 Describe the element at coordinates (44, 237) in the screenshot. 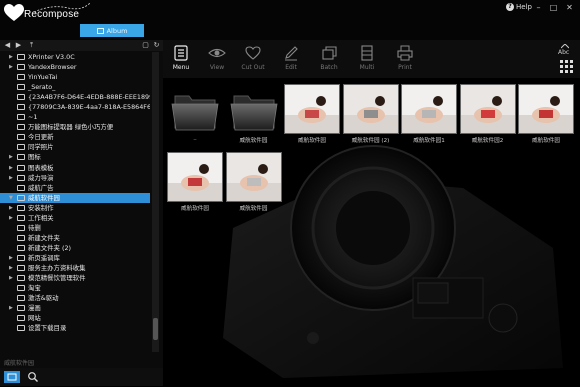

I see `tree-item-label: 新建文件夹` at that location.